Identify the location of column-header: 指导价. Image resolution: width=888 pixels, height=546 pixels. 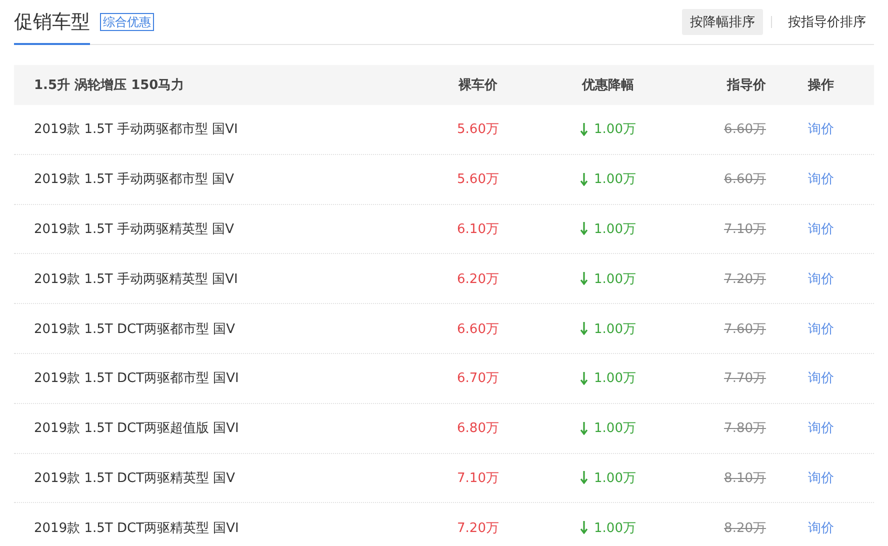
(746, 85).